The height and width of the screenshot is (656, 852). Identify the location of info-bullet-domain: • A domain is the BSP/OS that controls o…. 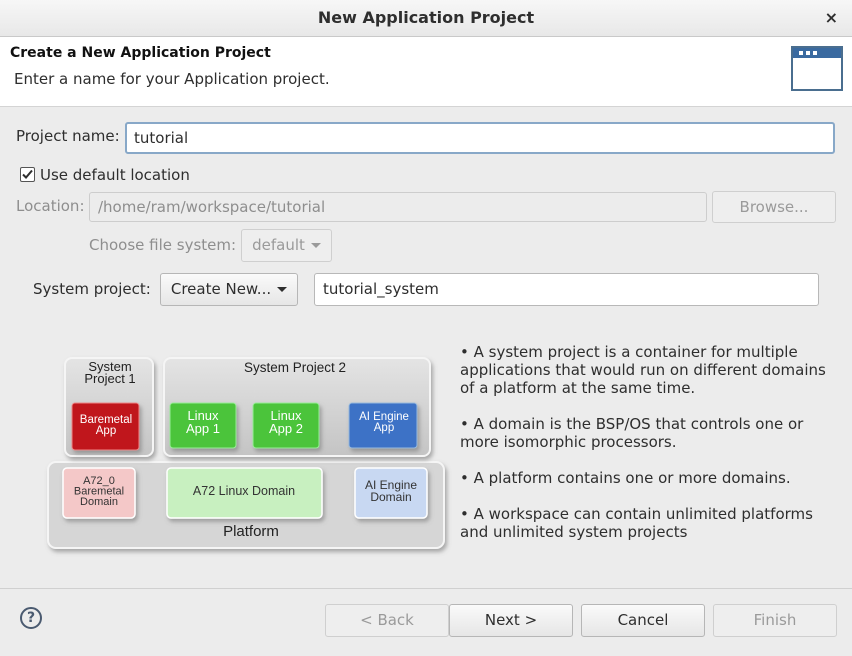
(632, 433).